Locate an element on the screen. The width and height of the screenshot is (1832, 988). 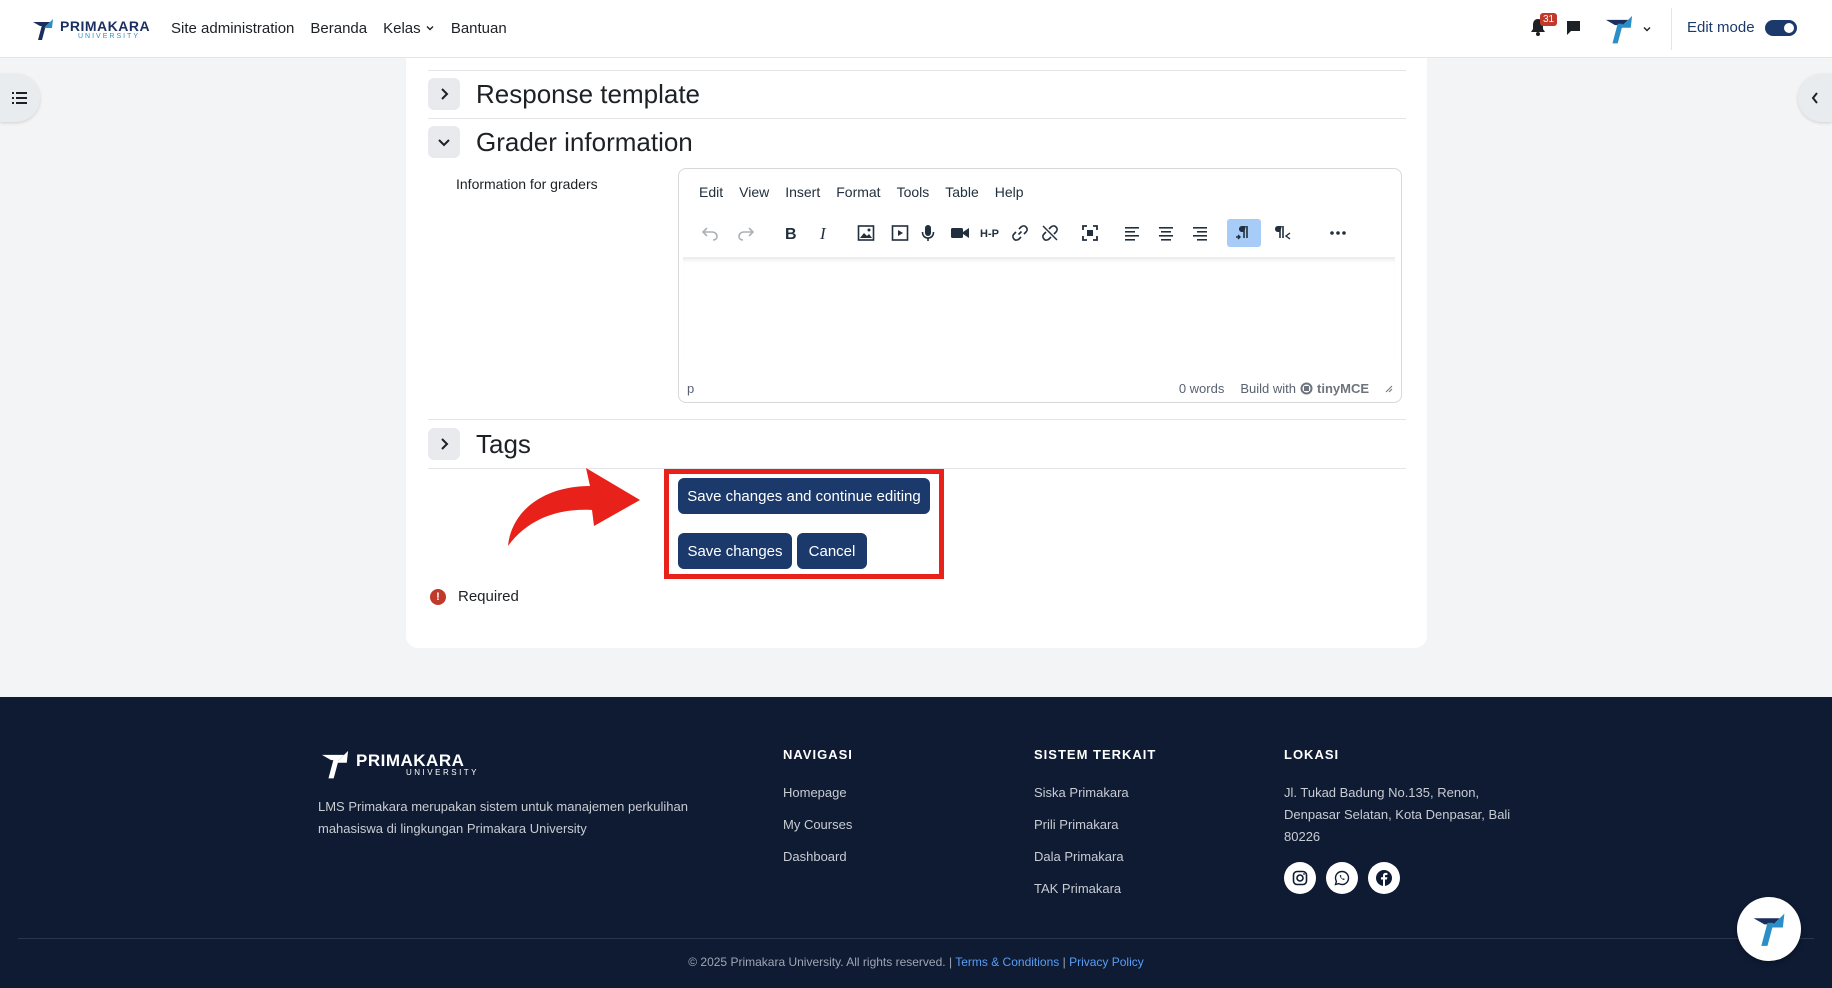
block-drawer-toggle is located at coordinates (1815, 98).